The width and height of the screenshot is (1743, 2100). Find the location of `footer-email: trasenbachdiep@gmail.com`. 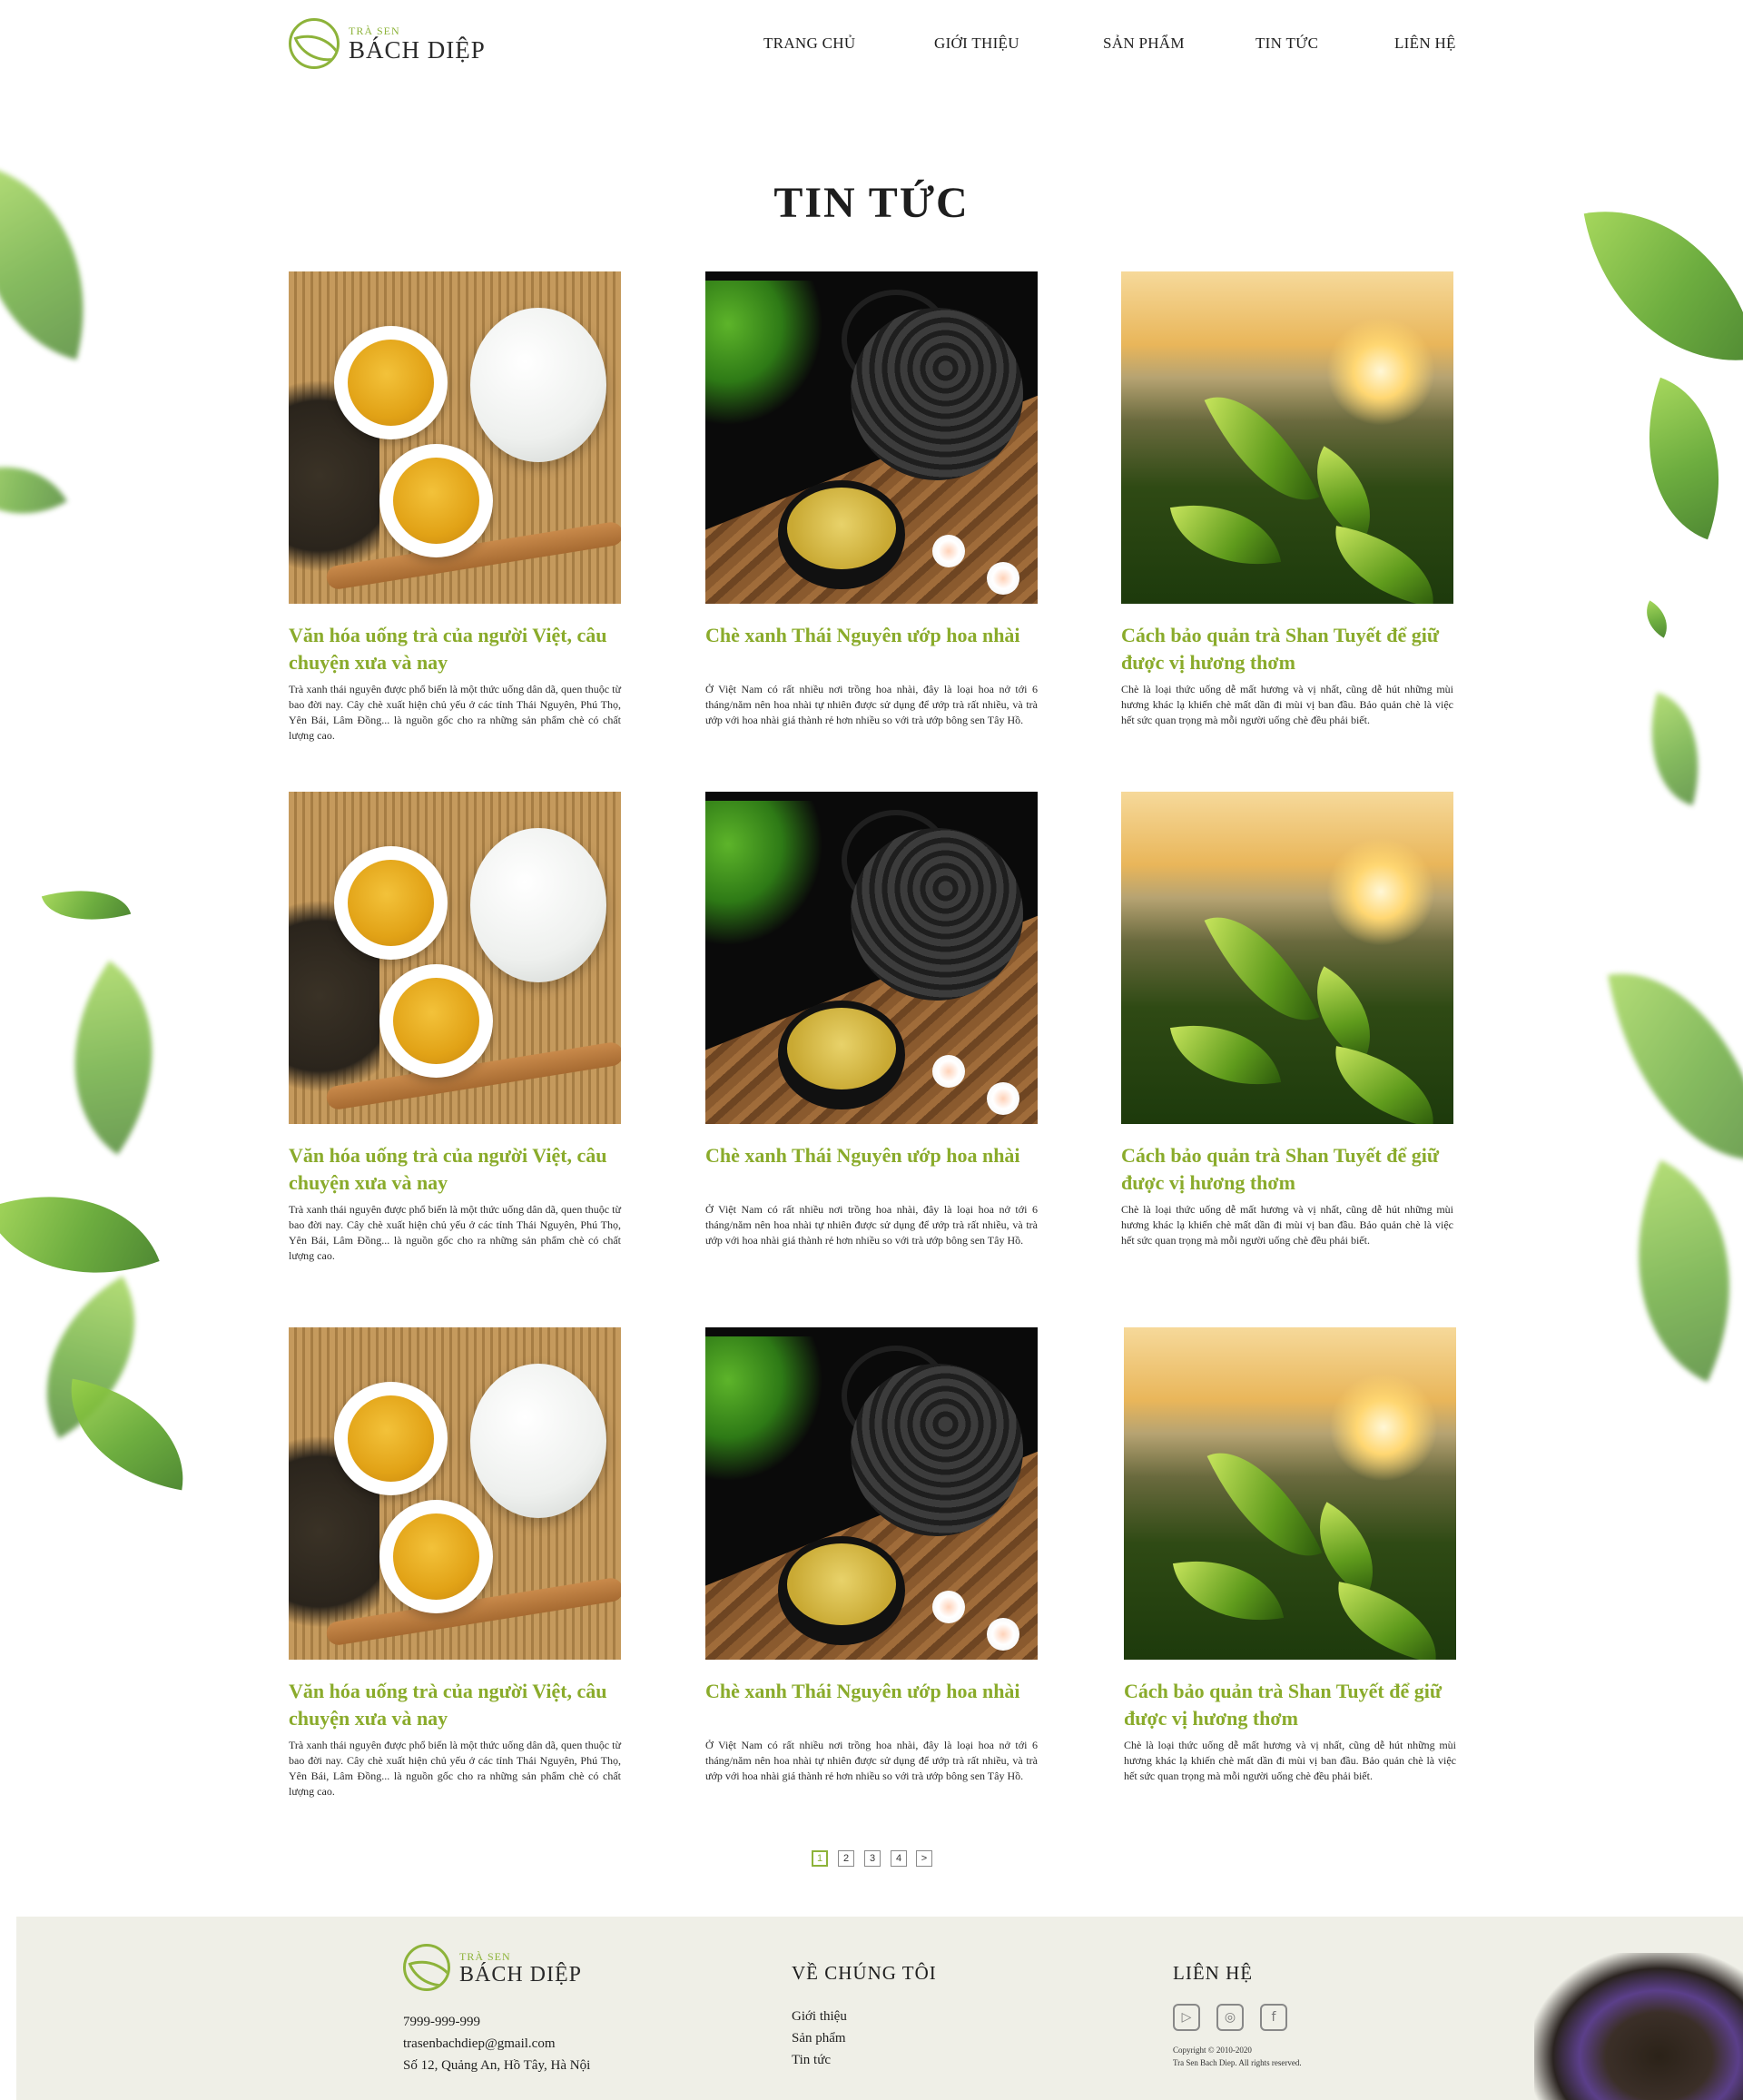

footer-email: trasenbachdiep@gmail.com is located at coordinates (479, 2043).